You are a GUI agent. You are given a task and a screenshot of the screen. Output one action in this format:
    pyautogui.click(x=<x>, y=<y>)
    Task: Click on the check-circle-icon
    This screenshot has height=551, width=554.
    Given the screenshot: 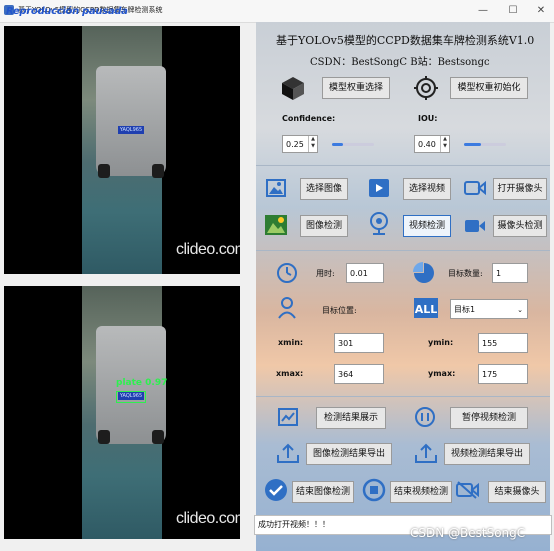 What is the action you would take?
    pyautogui.click(x=276, y=490)
    